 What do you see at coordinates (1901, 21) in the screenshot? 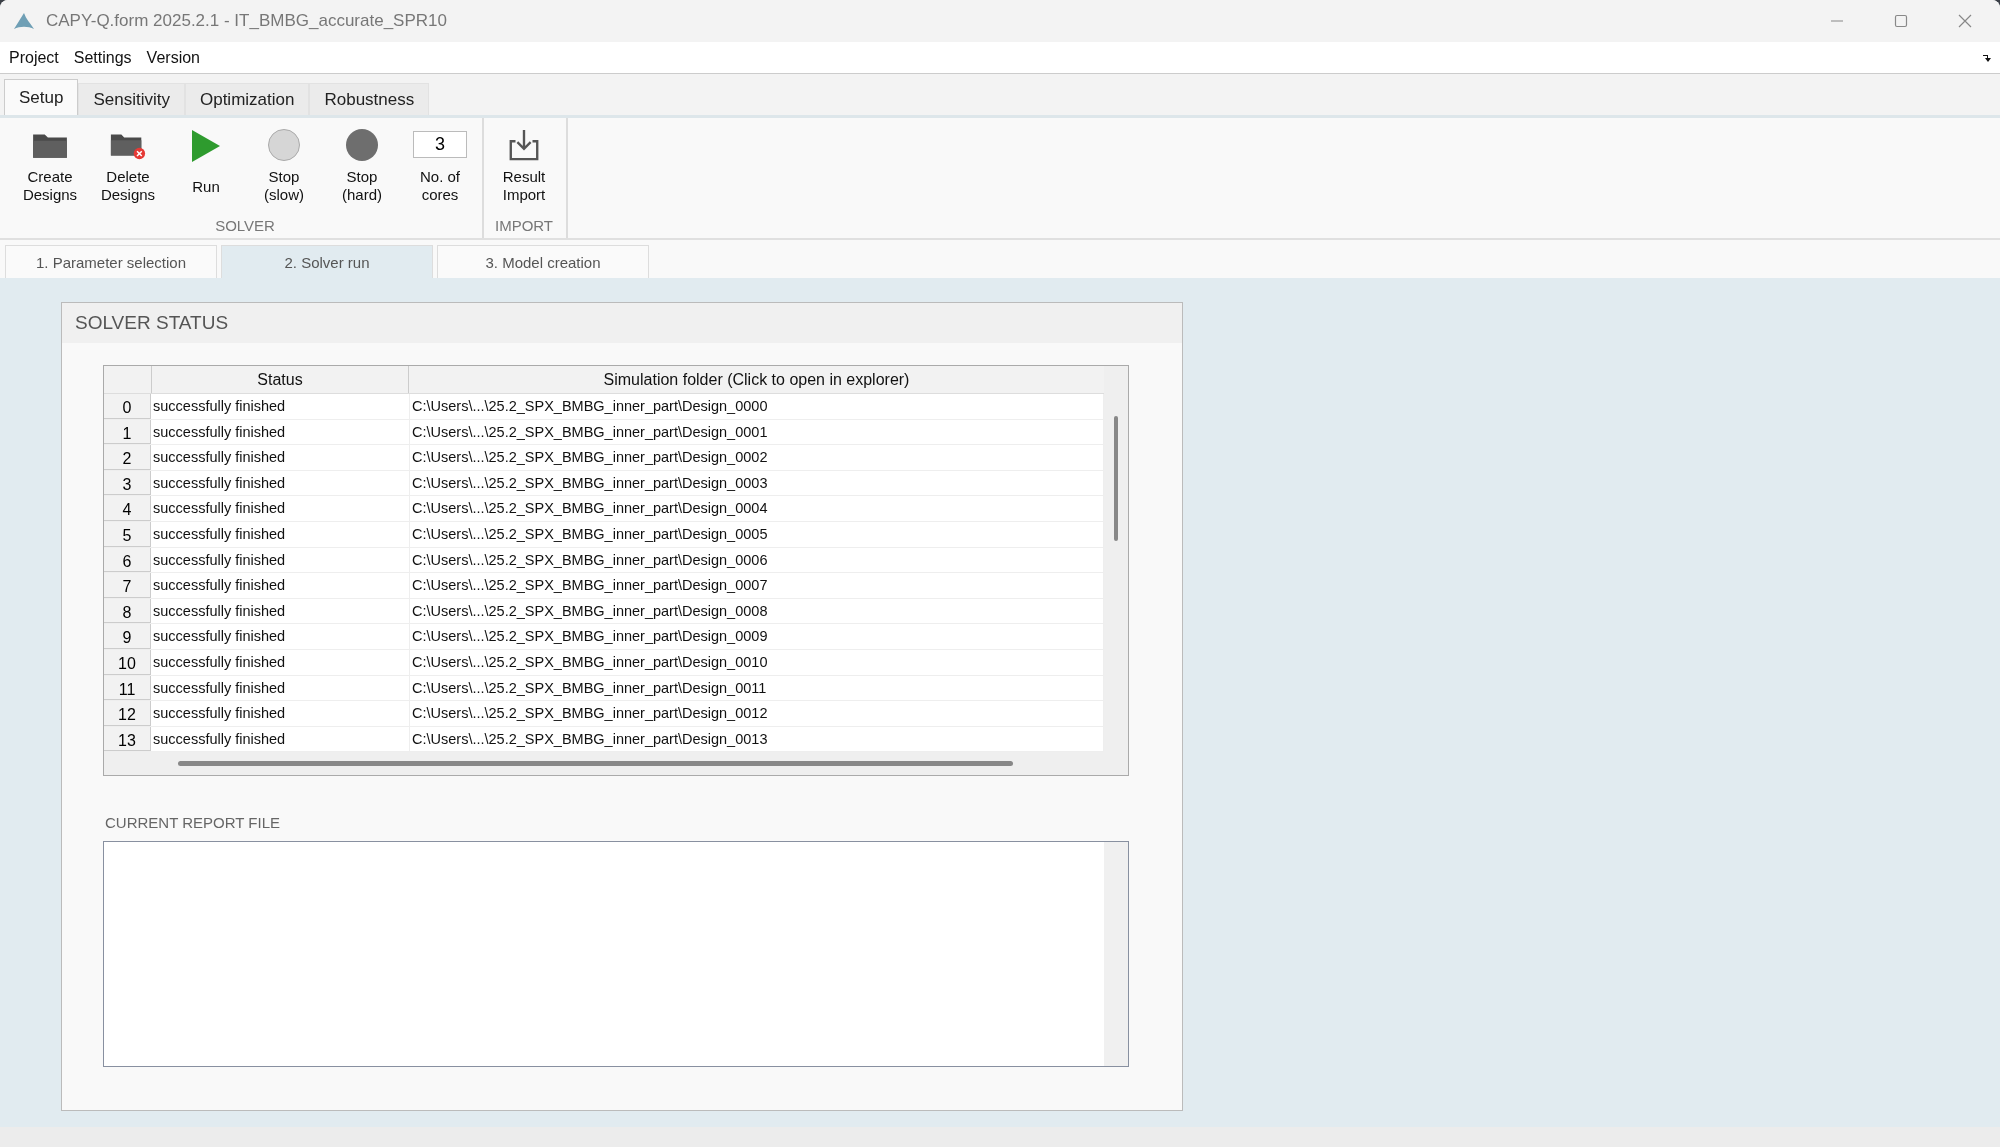
I see `maximize-icon` at bounding box center [1901, 21].